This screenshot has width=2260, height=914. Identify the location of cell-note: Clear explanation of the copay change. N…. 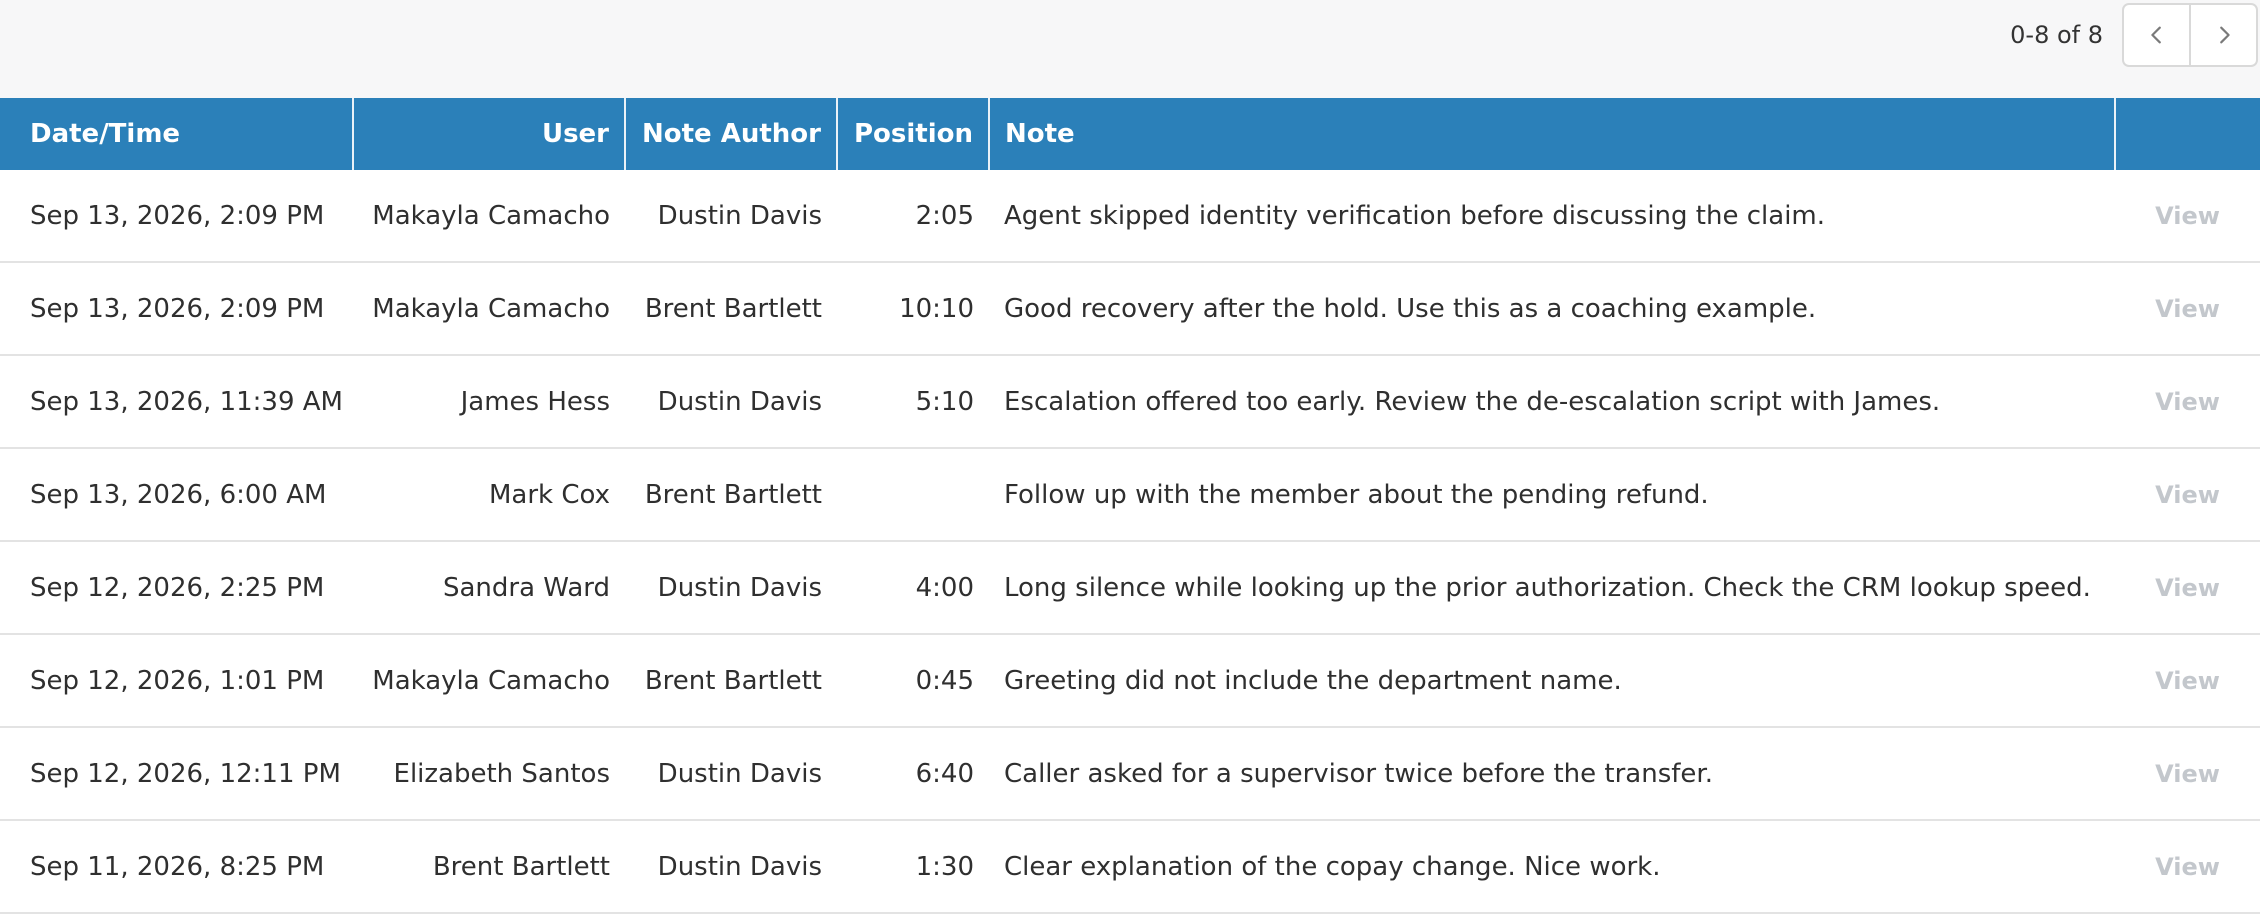
(1552, 867).